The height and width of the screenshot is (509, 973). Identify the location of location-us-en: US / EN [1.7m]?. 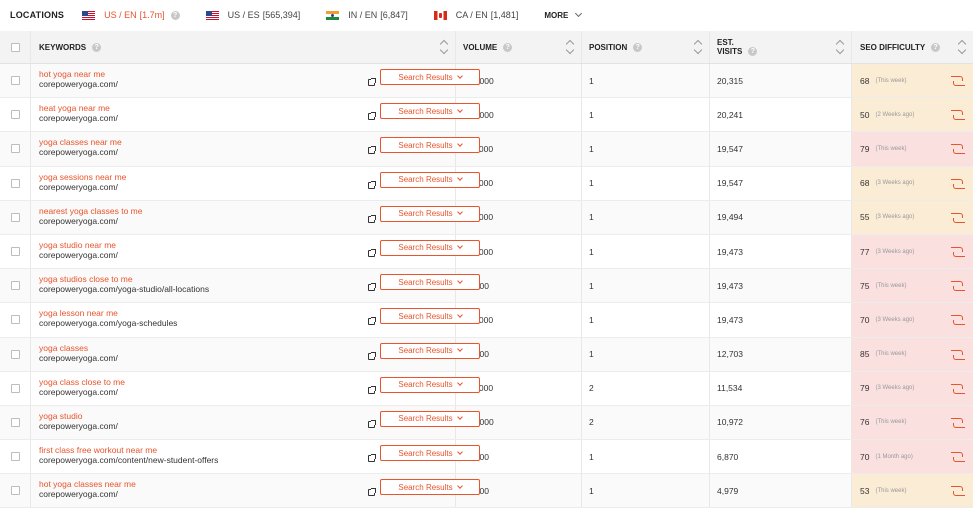
(131, 15).